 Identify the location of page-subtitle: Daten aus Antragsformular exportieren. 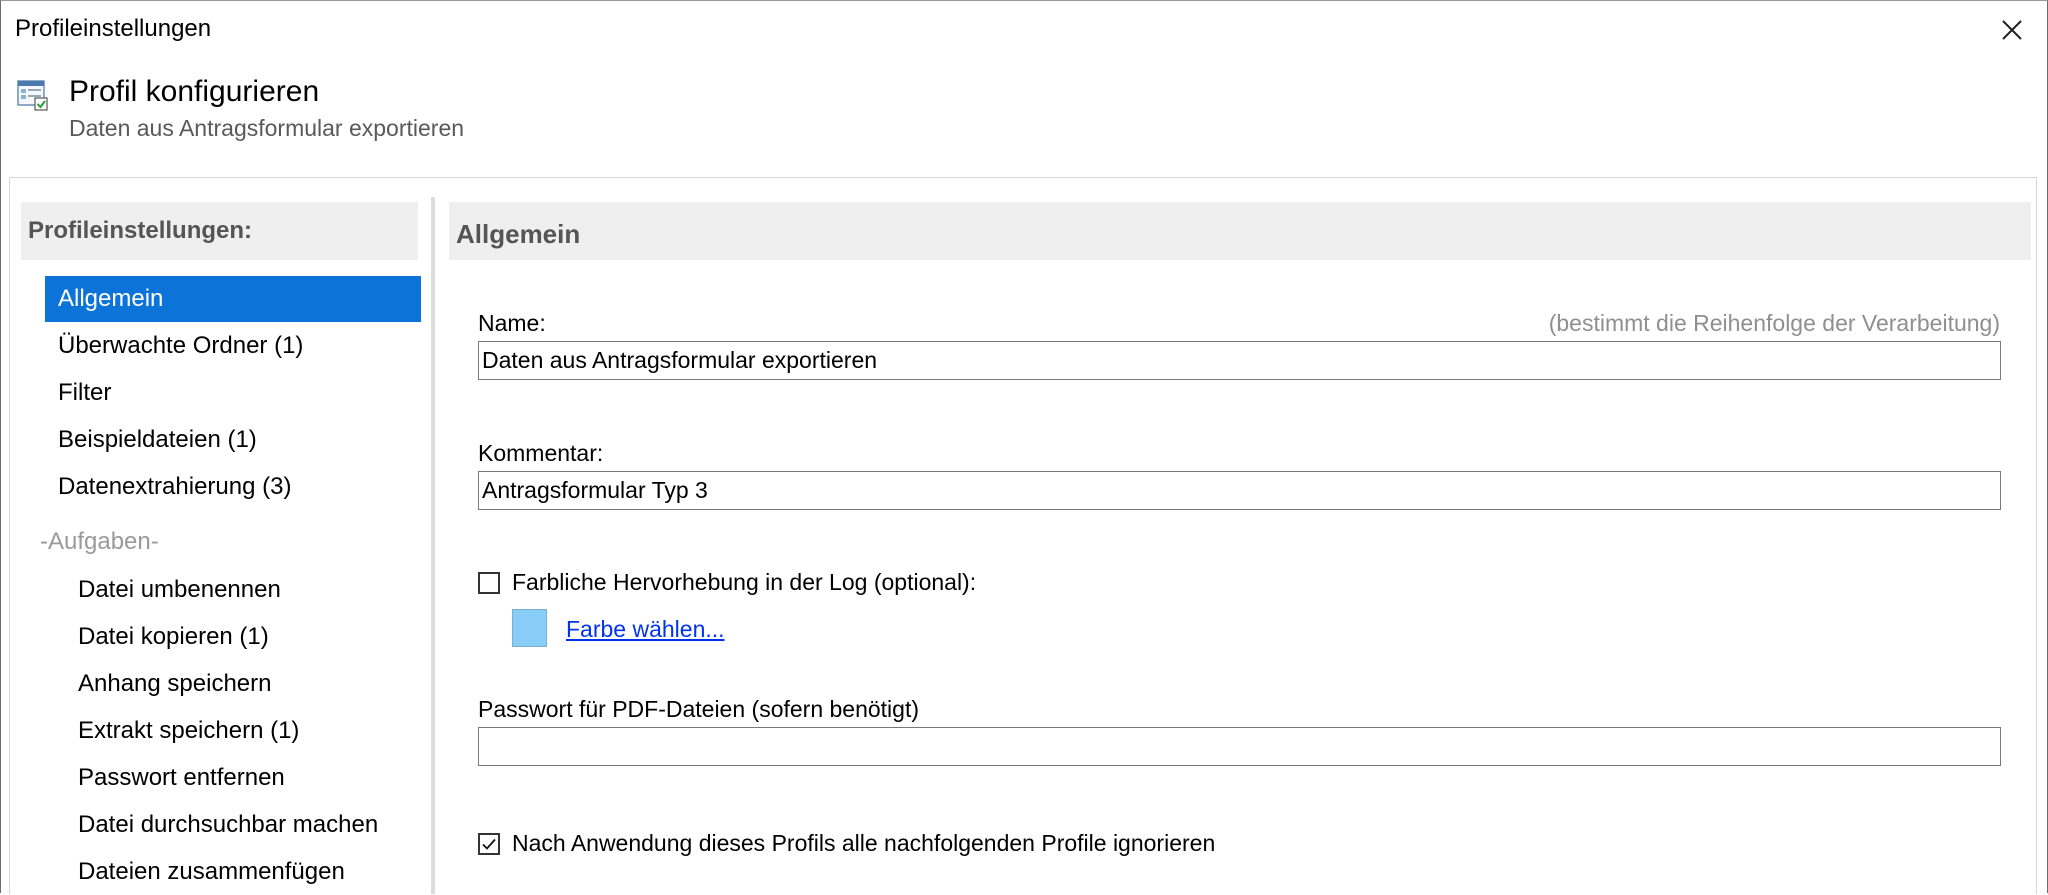
(267, 128).